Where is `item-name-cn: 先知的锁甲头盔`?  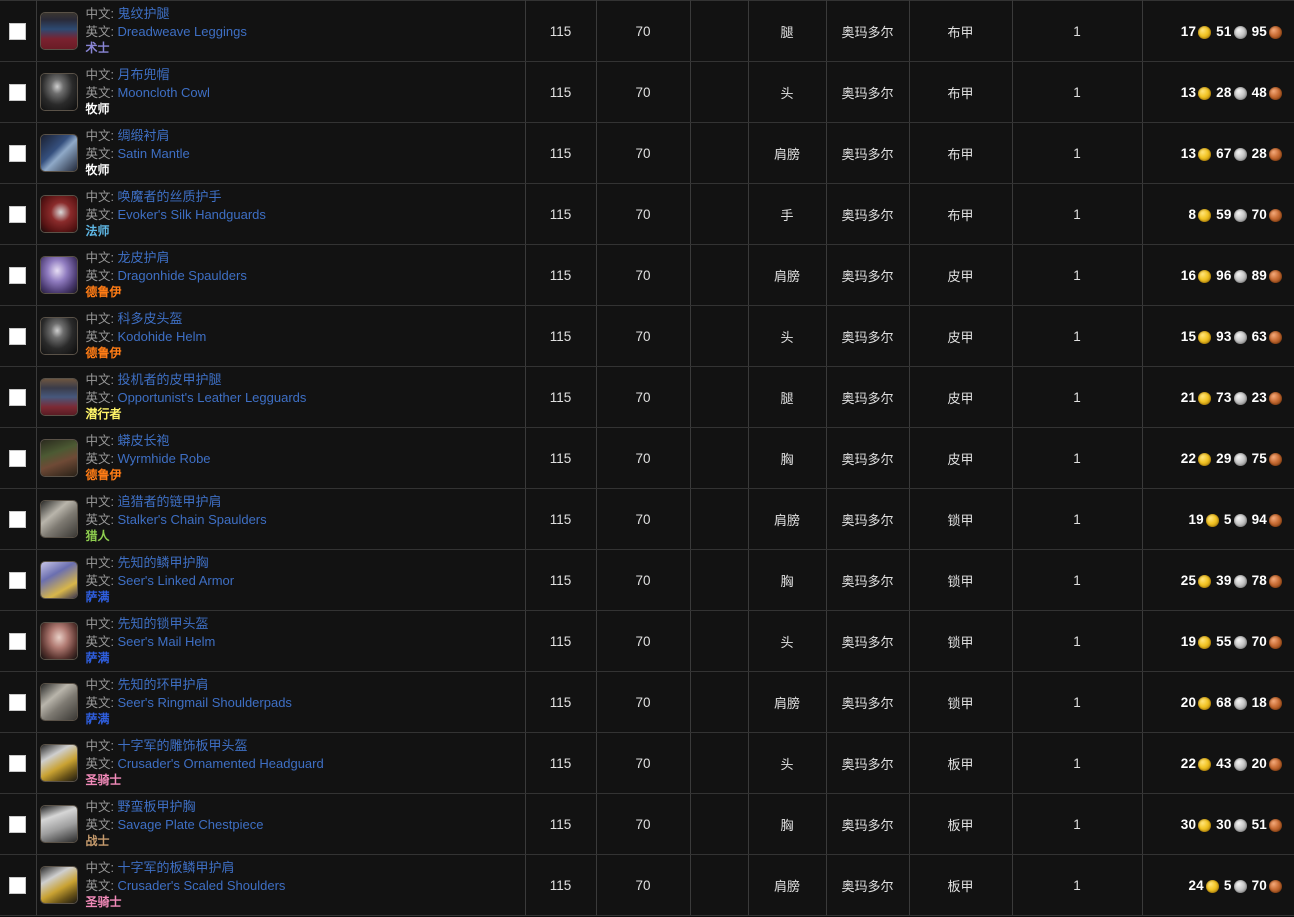
item-name-cn: 先知的锁甲头盔 is located at coordinates (162, 623).